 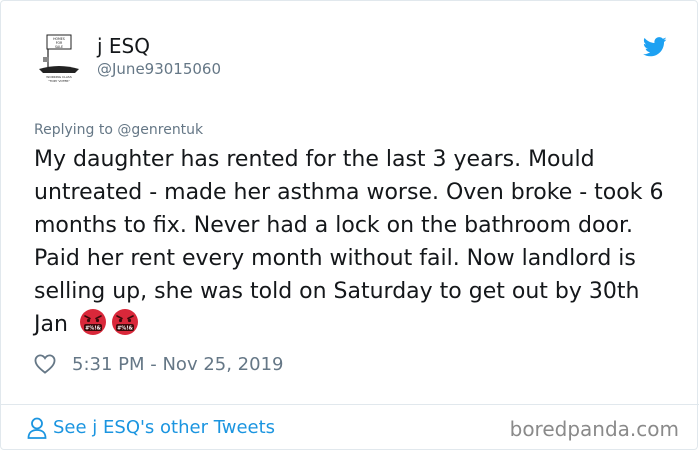 What do you see at coordinates (123, 46) in the screenshot?
I see `author-name: j ESQ` at bounding box center [123, 46].